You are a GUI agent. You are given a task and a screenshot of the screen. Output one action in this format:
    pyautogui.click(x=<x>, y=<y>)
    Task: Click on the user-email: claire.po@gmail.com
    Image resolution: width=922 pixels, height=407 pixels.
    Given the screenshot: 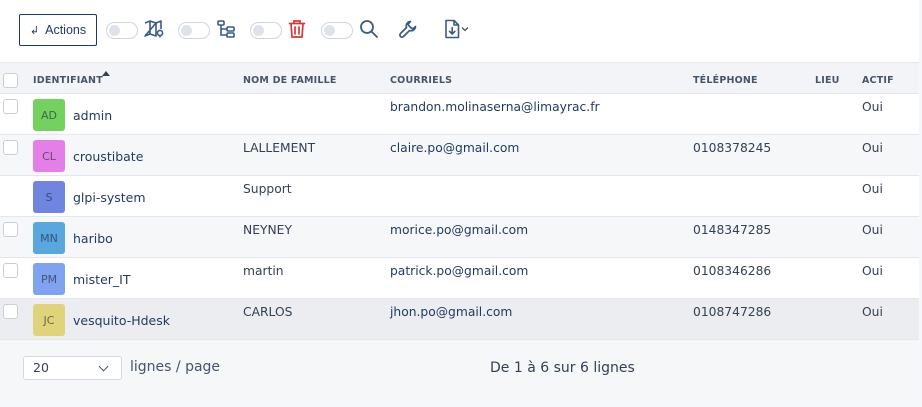 What is the action you would take?
    pyautogui.click(x=455, y=148)
    